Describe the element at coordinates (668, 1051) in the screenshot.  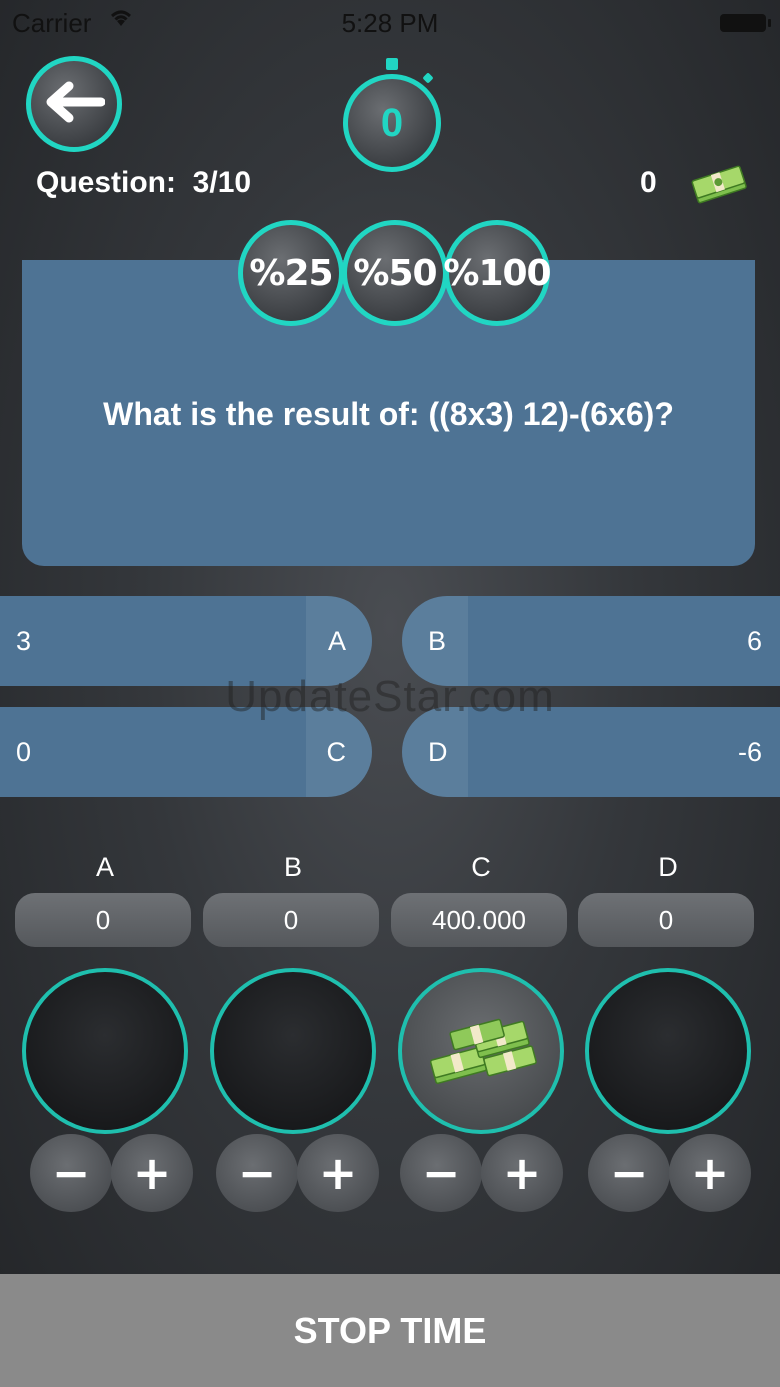
I see `money-slot-d` at that location.